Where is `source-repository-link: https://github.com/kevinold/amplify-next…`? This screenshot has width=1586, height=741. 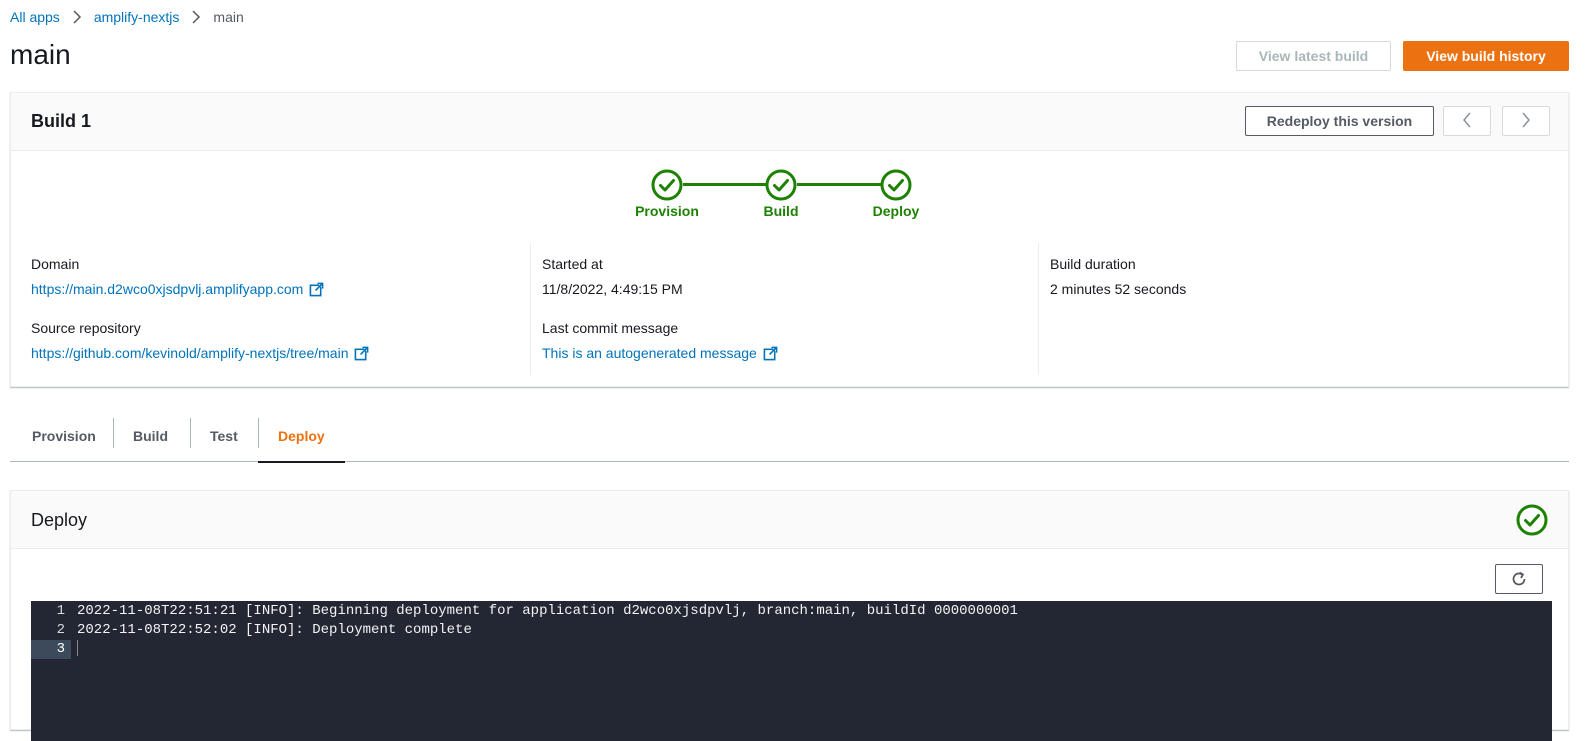
source-repository-link: https://github.com/kevinold/amplify-next… is located at coordinates (200, 353).